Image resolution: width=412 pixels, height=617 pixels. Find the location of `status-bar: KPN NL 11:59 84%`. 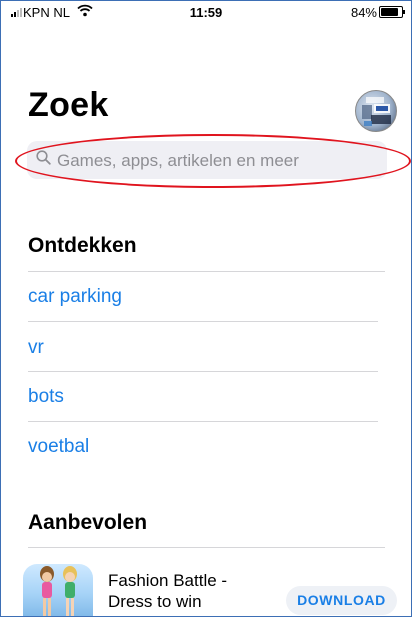

status-bar: KPN NL 11:59 84% is located at coordinates (206, 13).